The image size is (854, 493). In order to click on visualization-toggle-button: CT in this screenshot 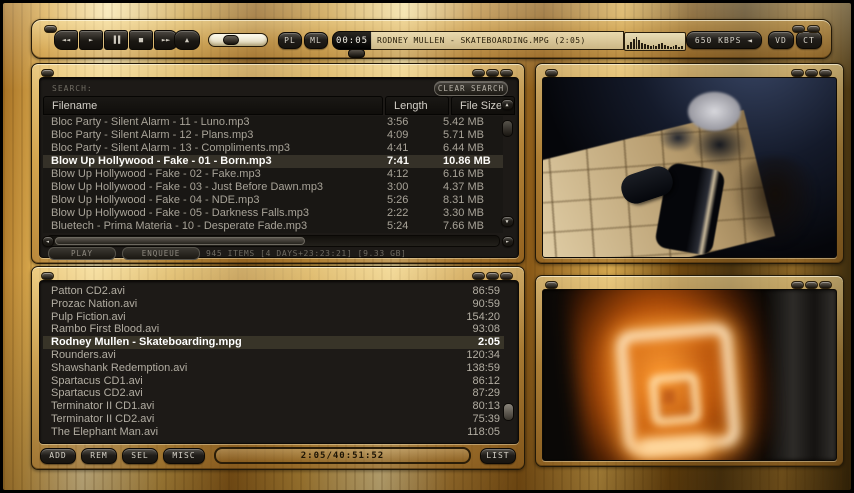, I will do `click(809, 40)`.